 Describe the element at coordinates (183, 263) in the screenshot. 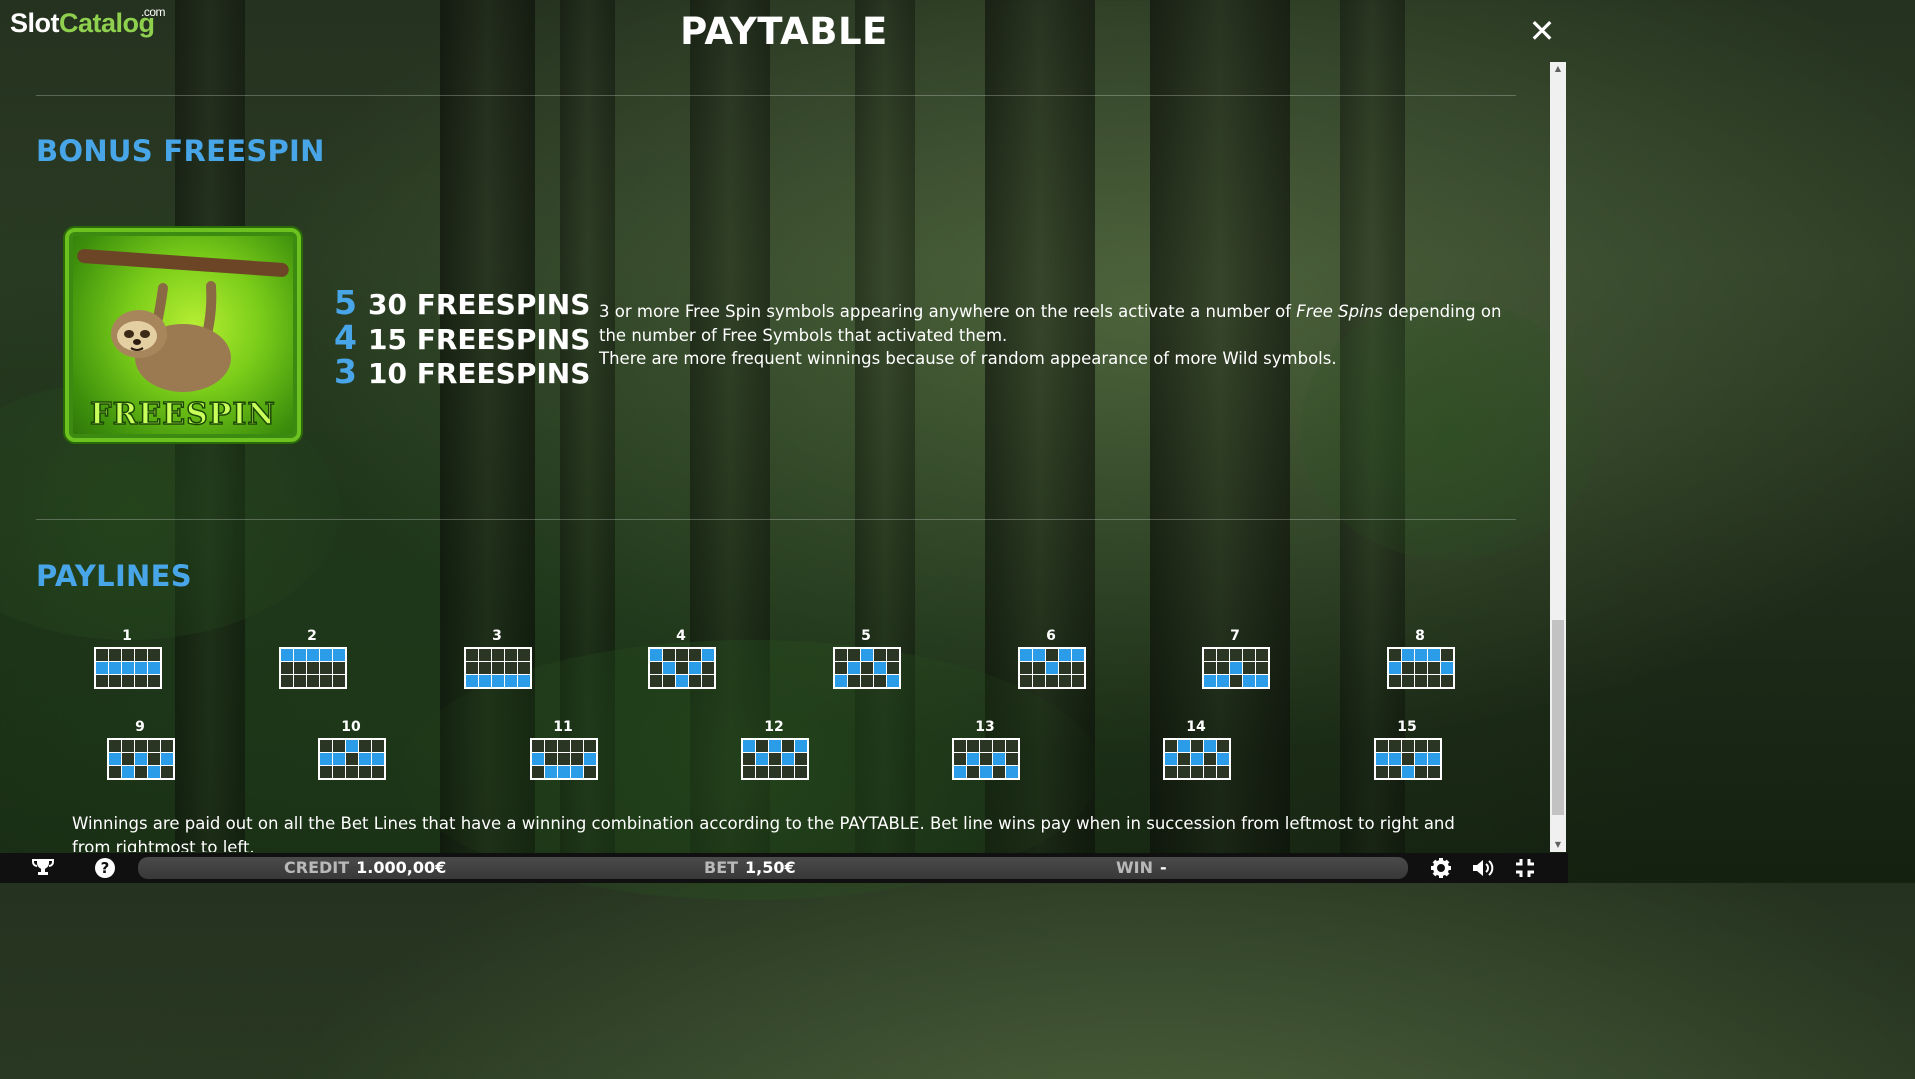

I see `branch-shape` at that location.